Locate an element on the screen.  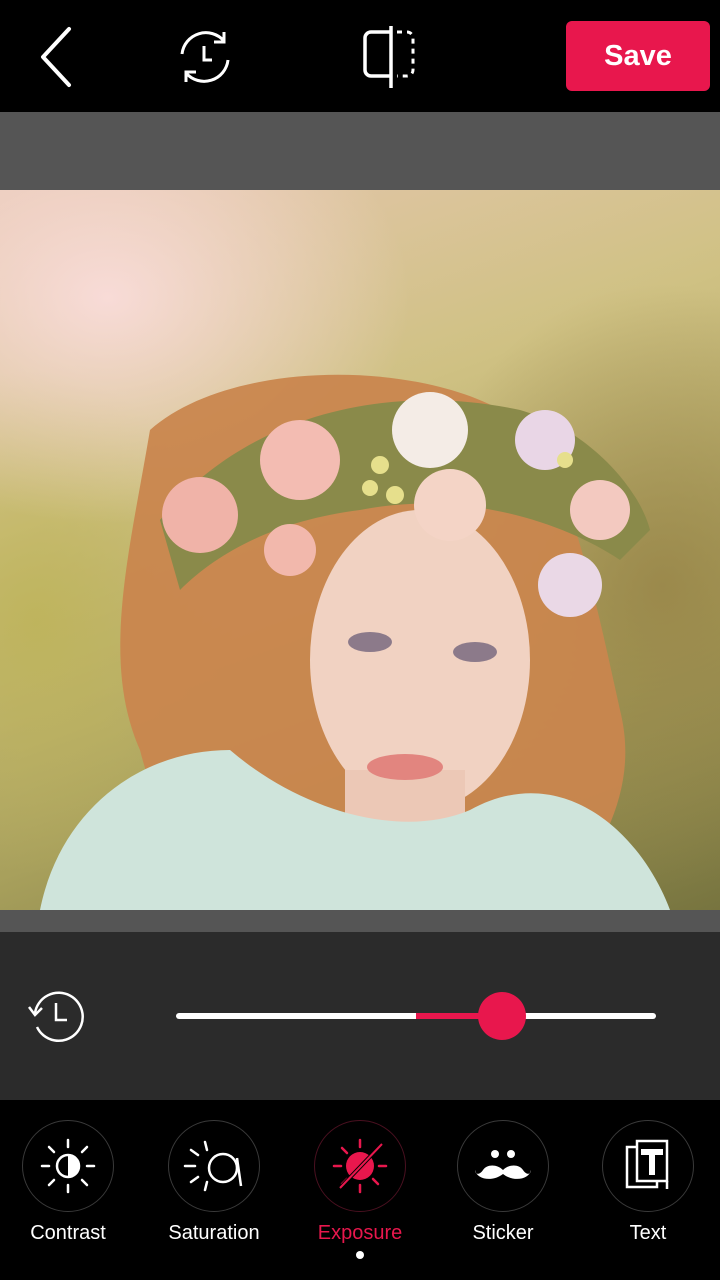
tool-exposure: Exposure is located at coordinates (360, 1195).